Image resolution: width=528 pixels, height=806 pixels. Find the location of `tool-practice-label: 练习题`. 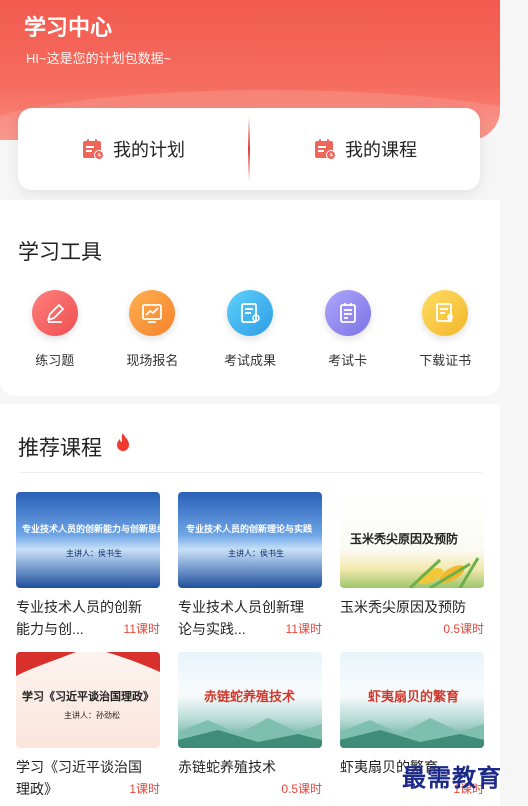

tool-practice-label: 练习题 is located at coordinates (55, 360).